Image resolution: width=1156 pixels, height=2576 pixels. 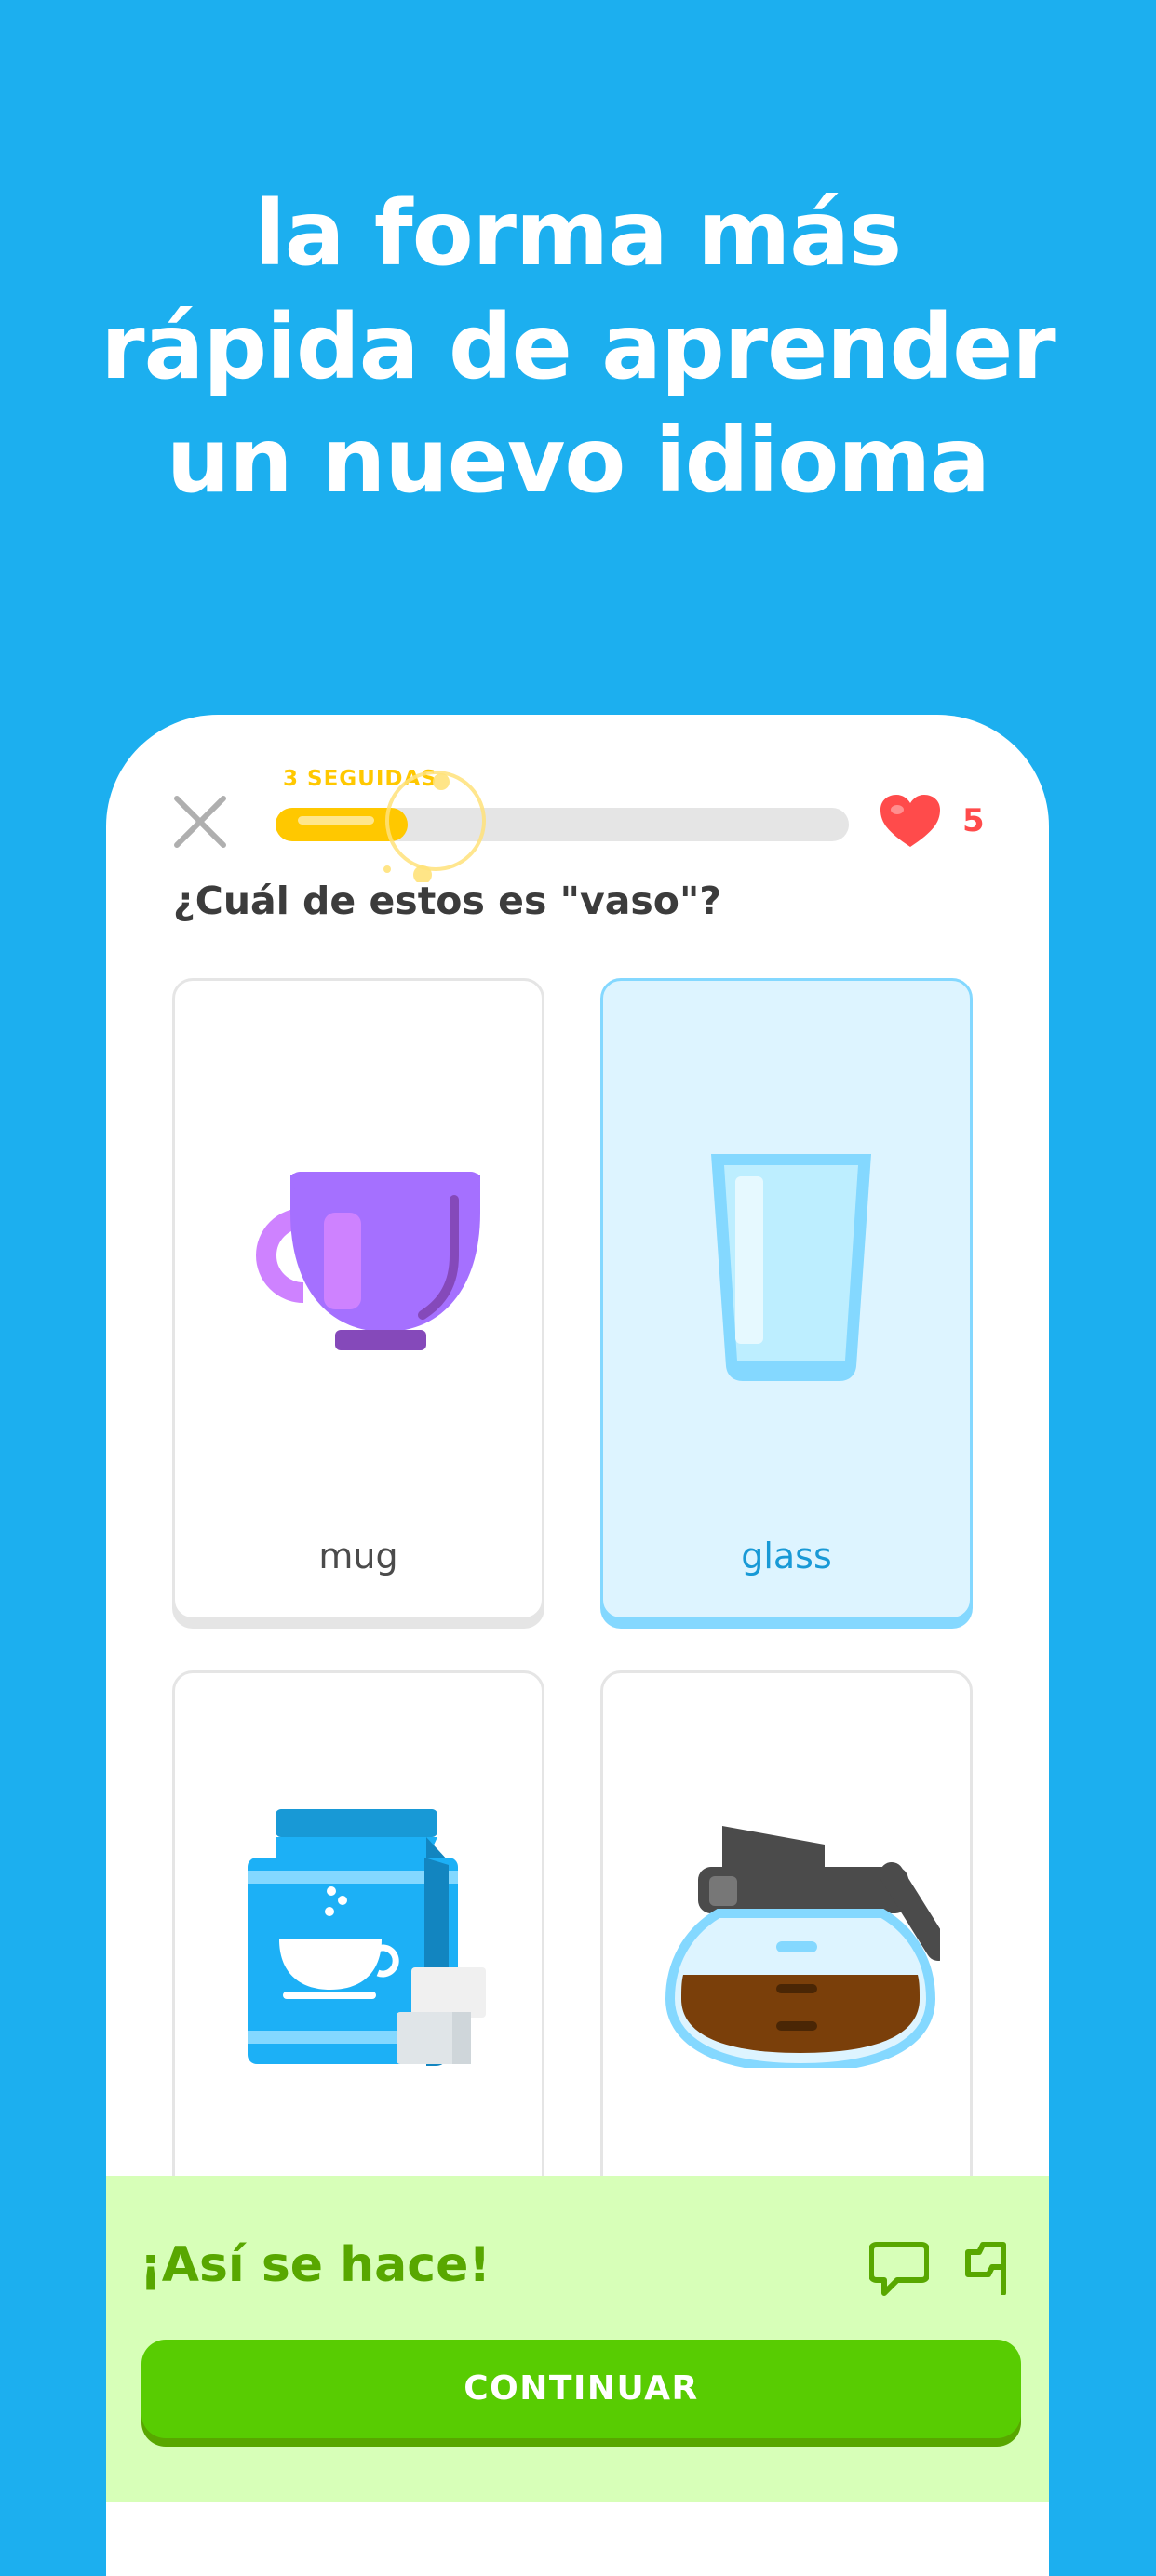 I want to click on option-card-coffee-bag, so click(x=358, y=1949).